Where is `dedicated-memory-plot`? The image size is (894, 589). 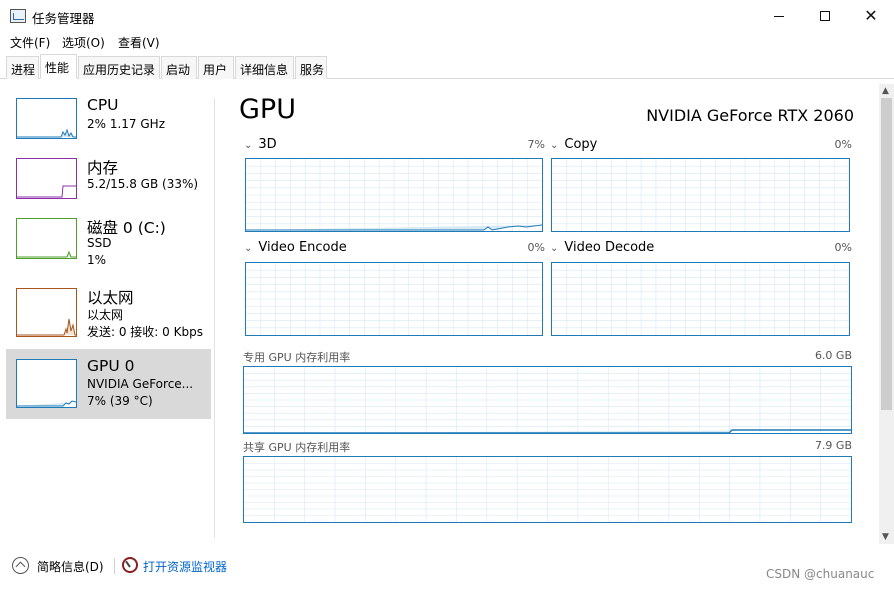
dedicated-memory-plot is located at coordinates (547, 400).